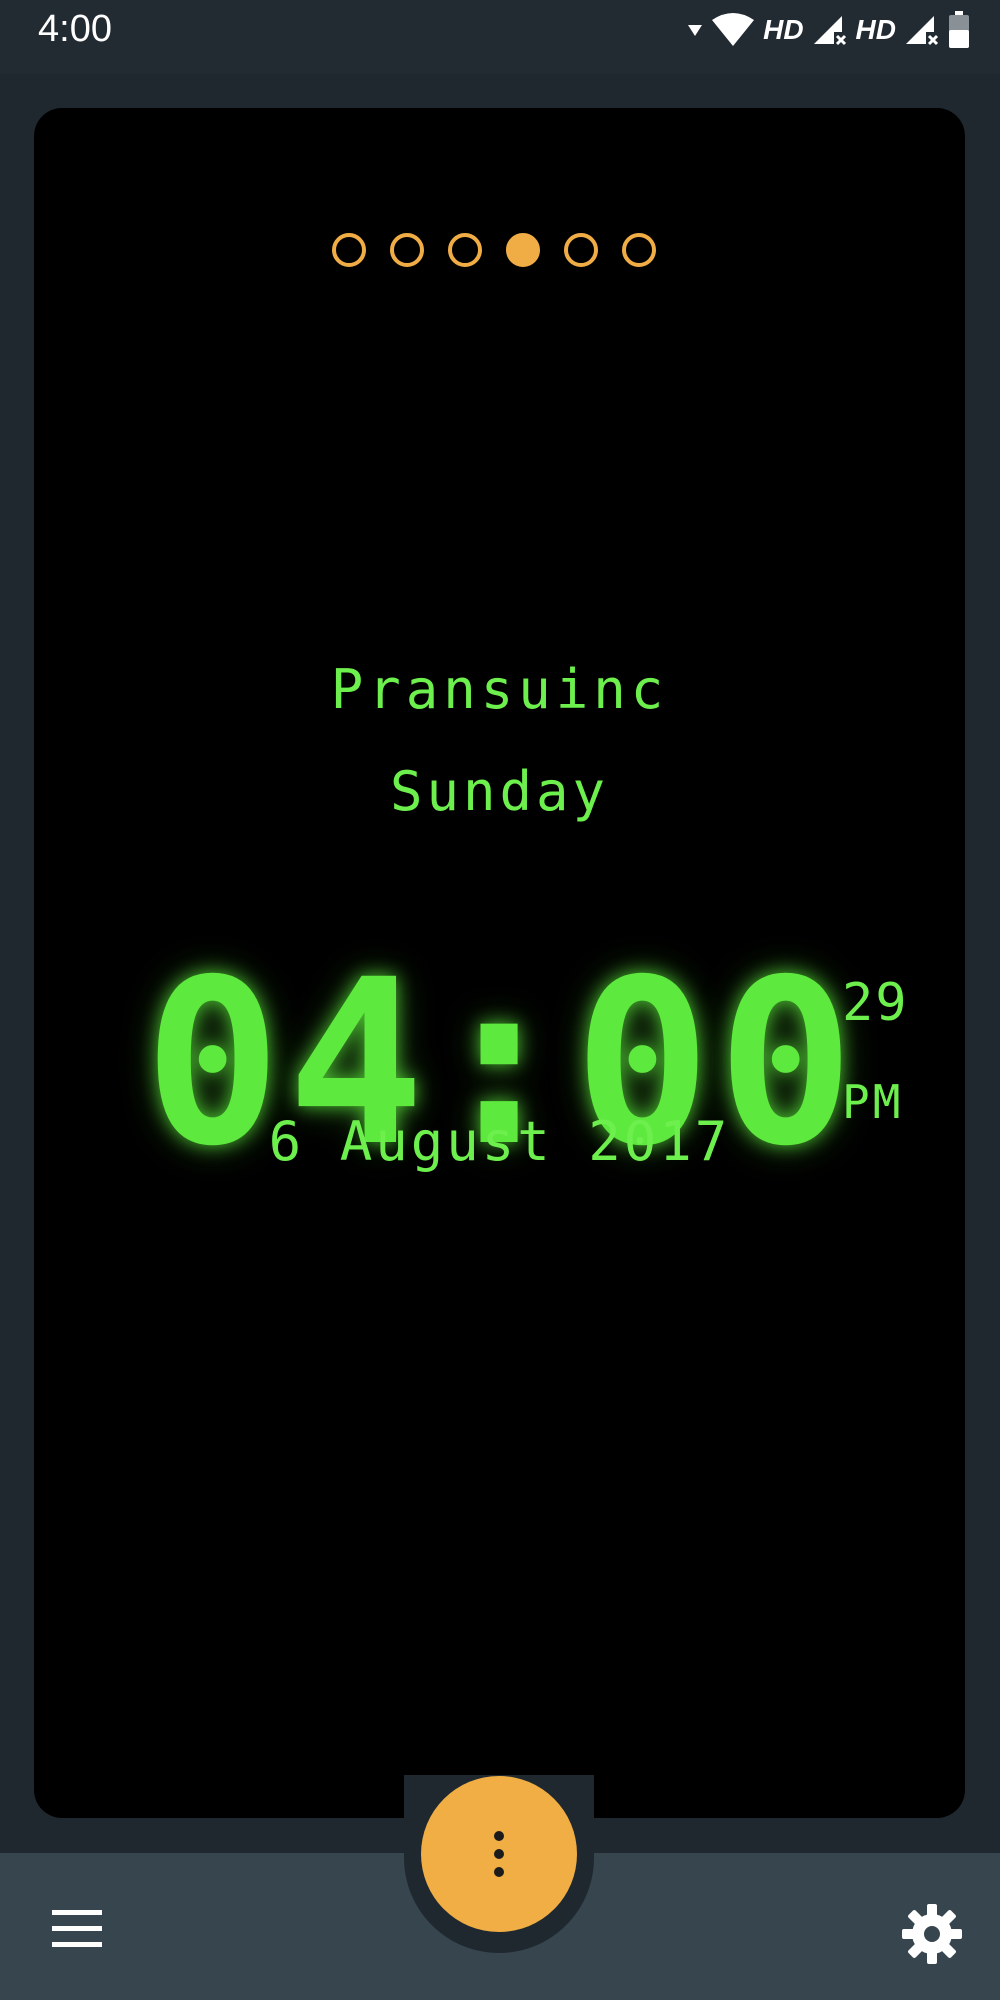 The image size is (1000, 2000). I want to click on day-label: Sunday, so click(499, 791).